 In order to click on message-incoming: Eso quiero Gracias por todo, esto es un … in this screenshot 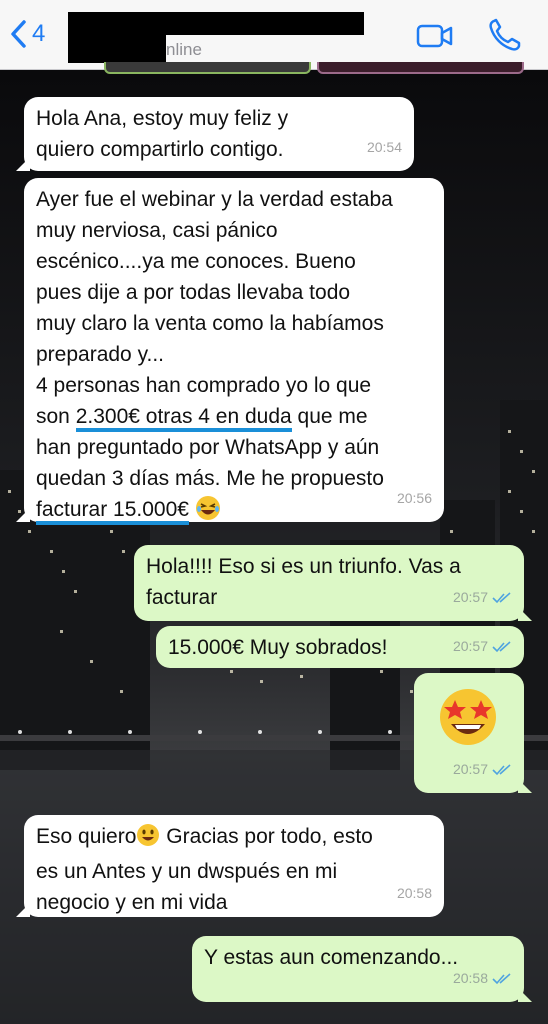, I will do `click(230, 866)`.